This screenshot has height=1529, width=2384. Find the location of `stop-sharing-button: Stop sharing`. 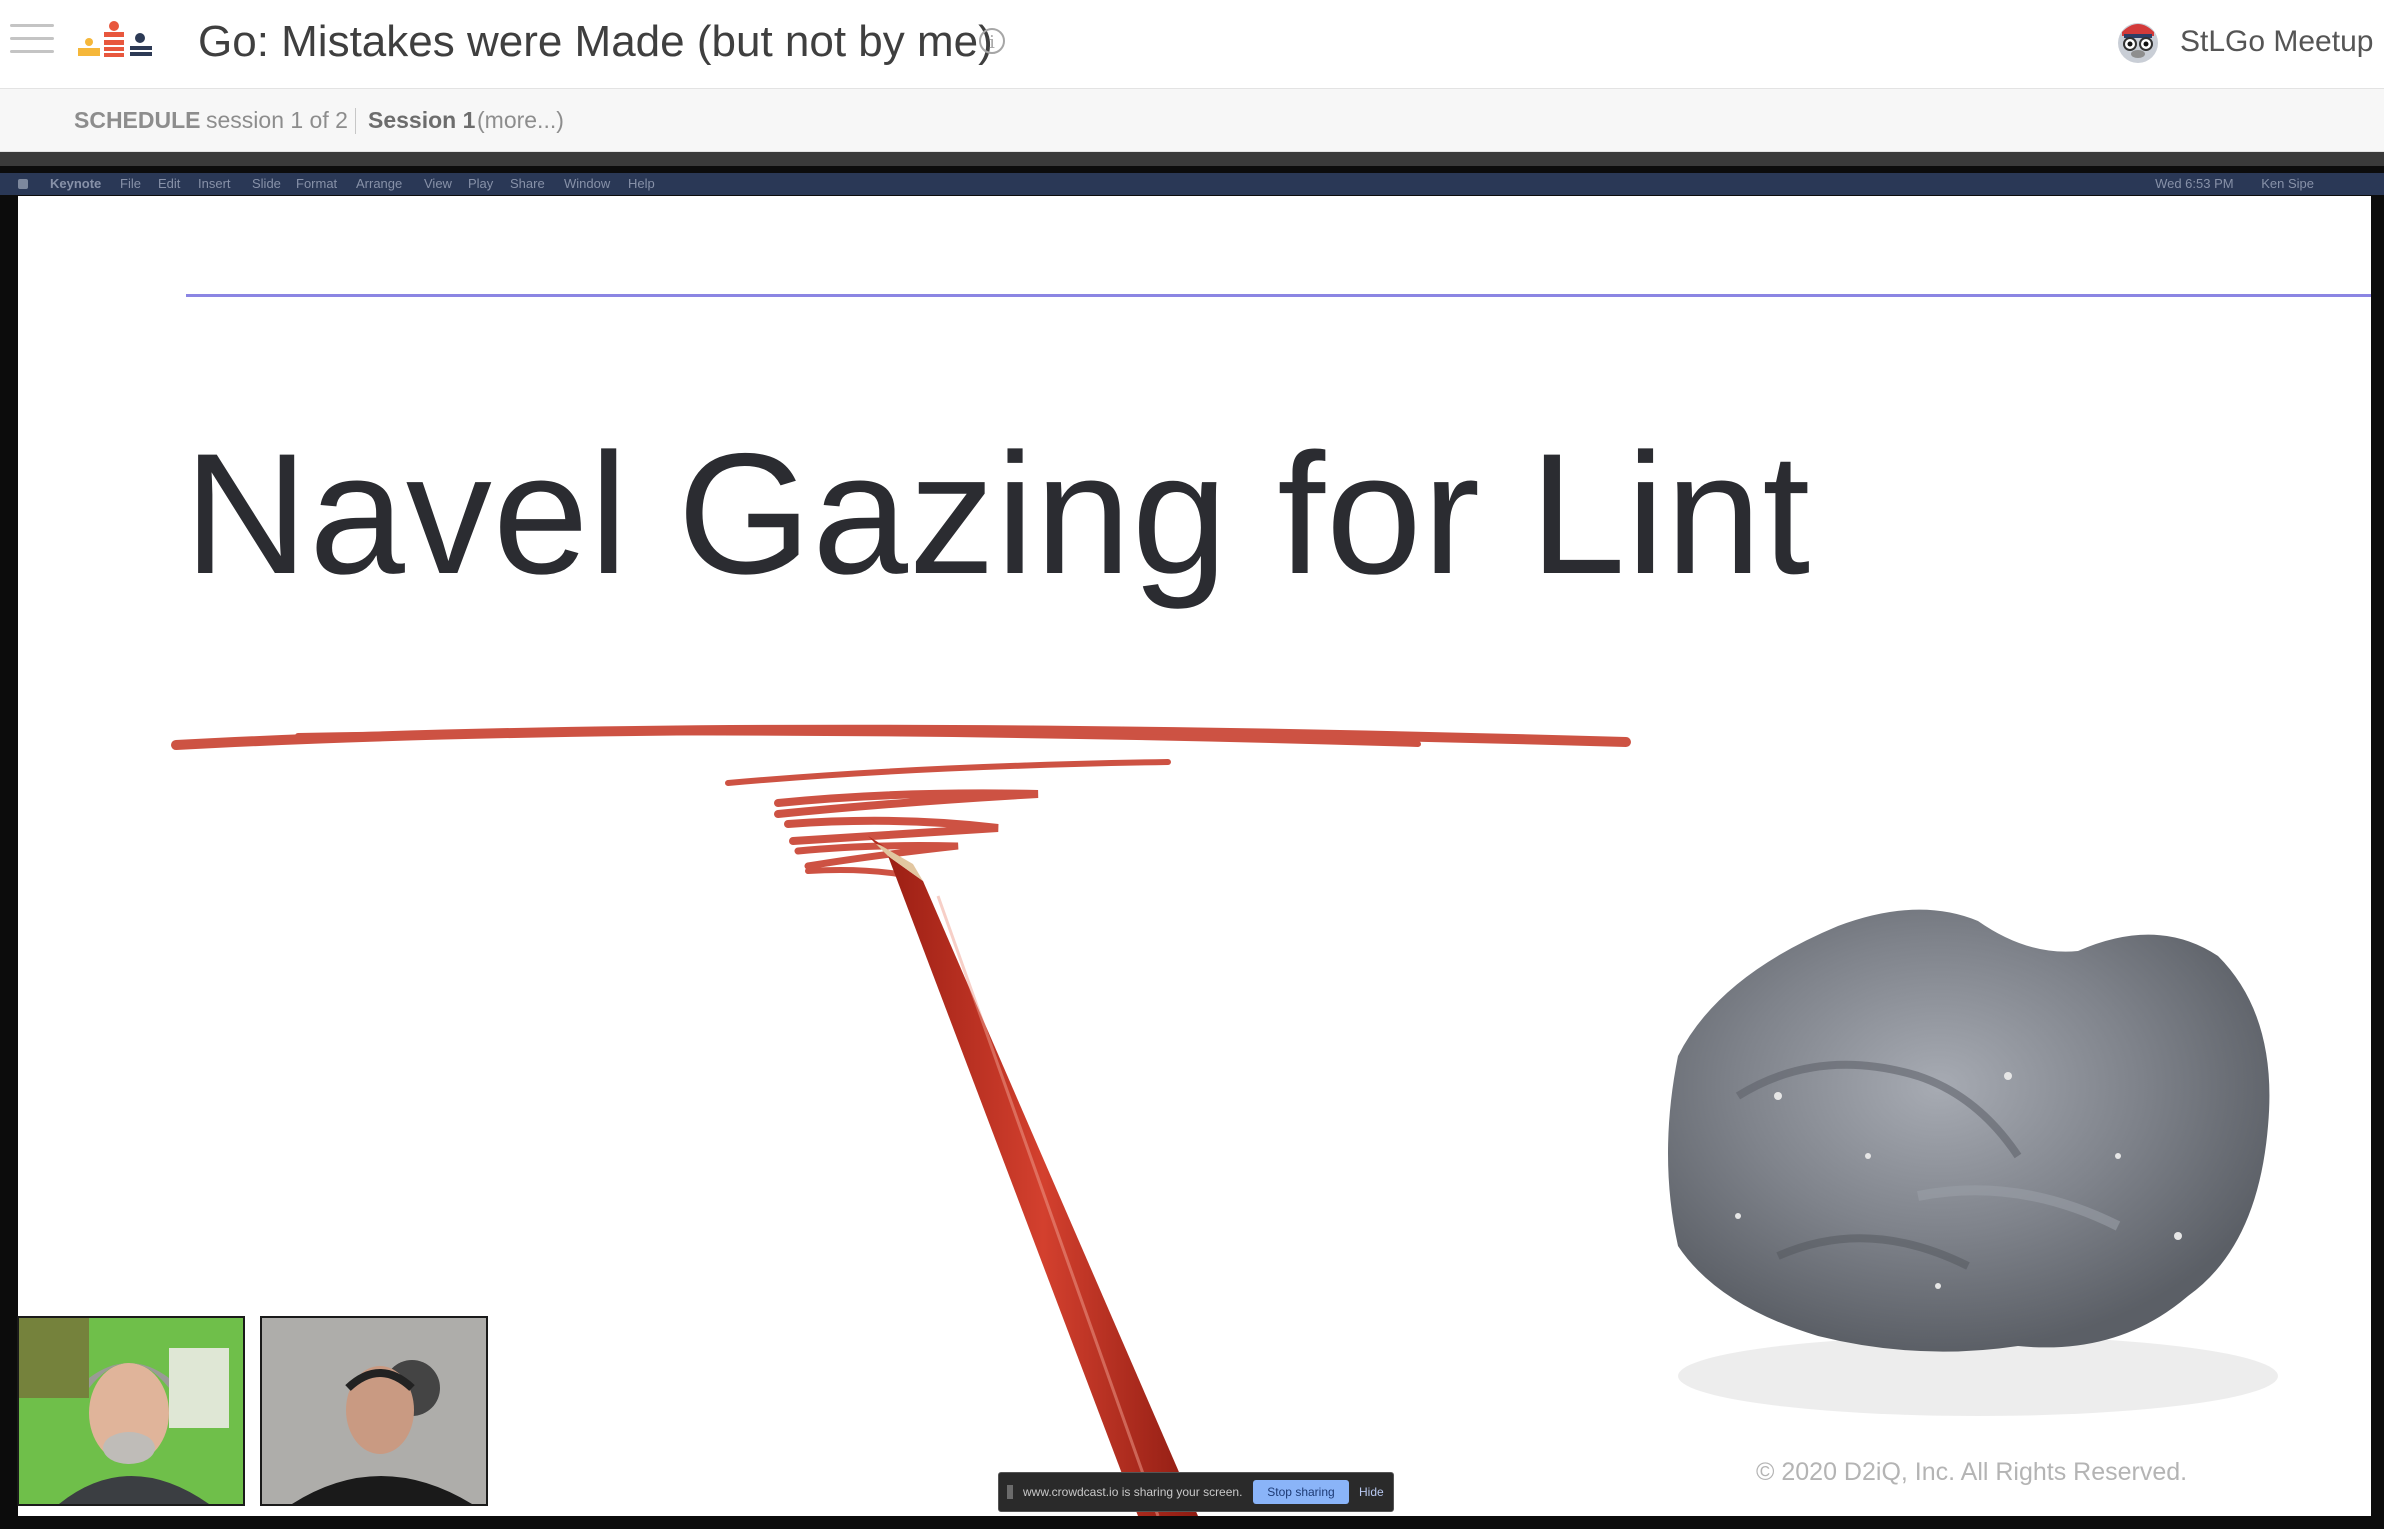

stop-sharing-button: Stop sharing is located at coordinates (1301, 1492).